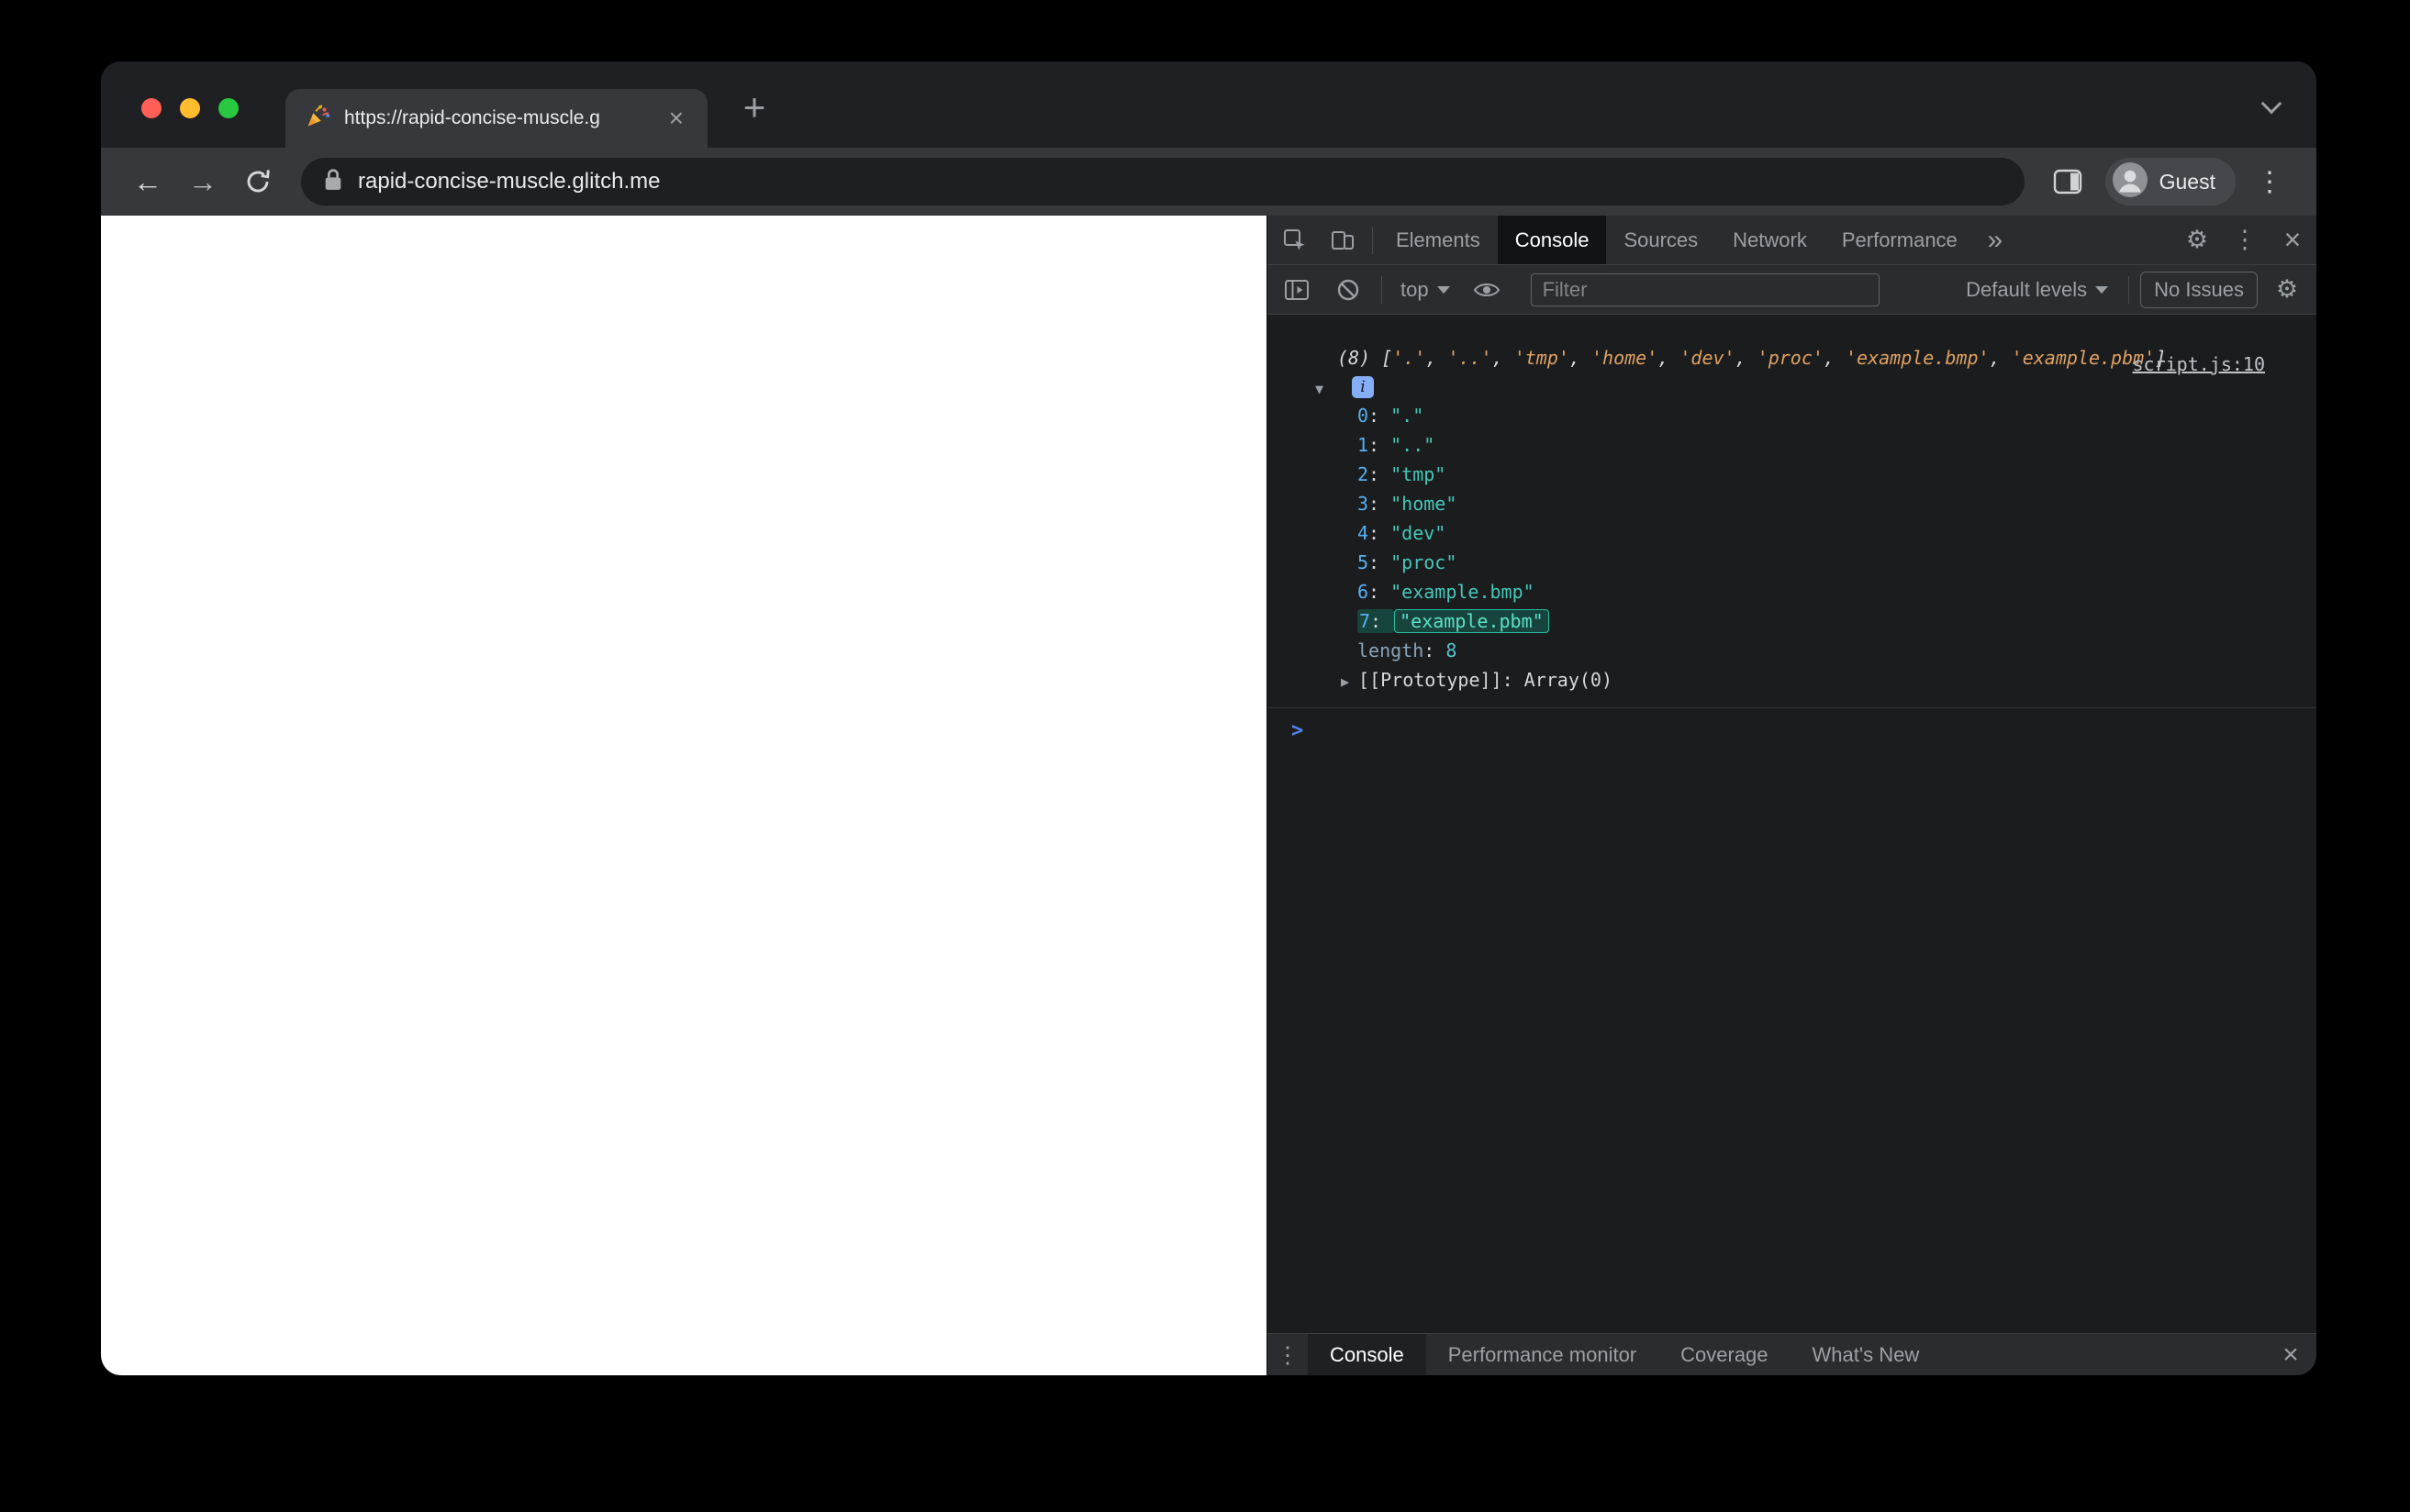 The width and height of the screenshot is (2410, 1512). Describe the element at coordinates (317, 119) in the screenshot. I see `party-popper-favicon-icon` at that location.